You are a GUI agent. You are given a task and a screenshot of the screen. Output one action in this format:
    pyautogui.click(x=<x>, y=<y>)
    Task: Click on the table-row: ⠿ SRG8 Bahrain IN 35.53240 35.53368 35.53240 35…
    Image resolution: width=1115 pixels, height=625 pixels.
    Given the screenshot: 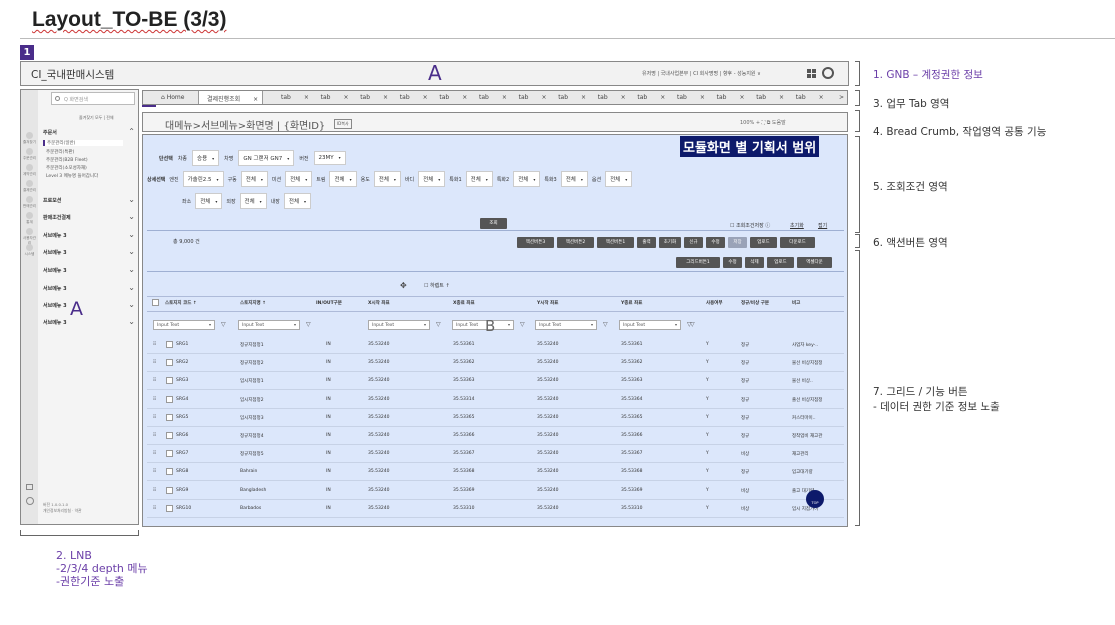 What is the action you would take?
    pyautogui.click(x=495, y=472)
    